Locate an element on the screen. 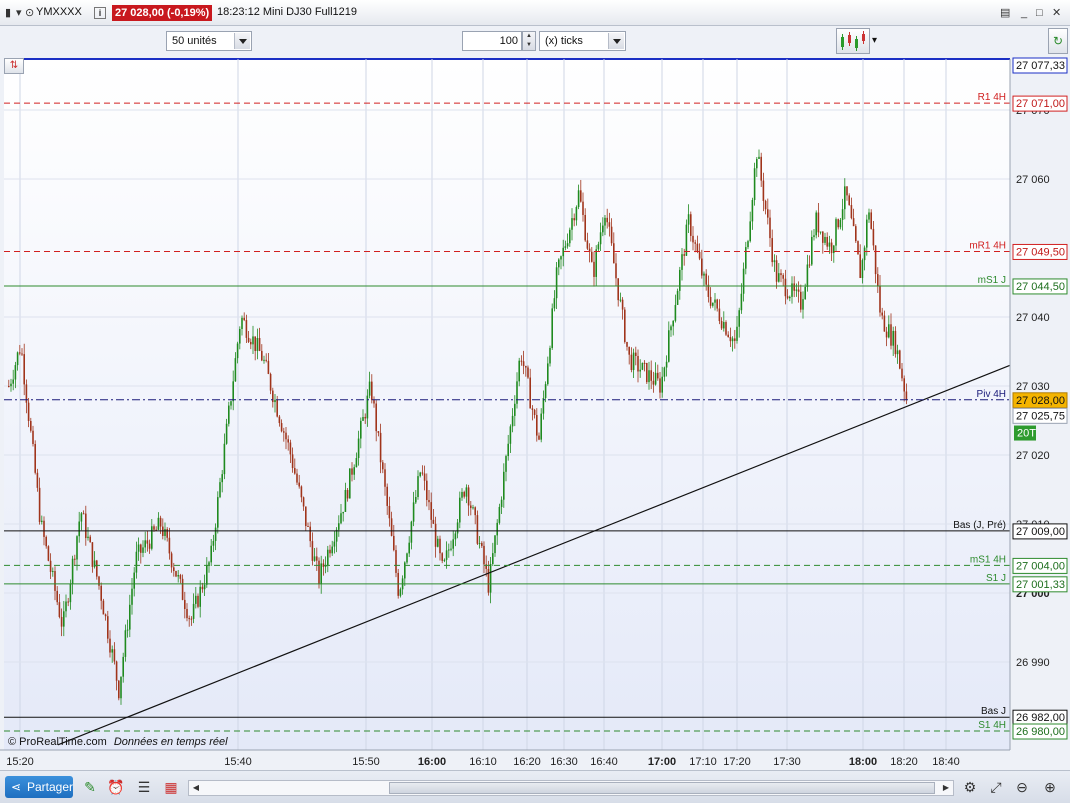  ticks-stepper: ▲ ▼ is located at coordinates (529, 41).